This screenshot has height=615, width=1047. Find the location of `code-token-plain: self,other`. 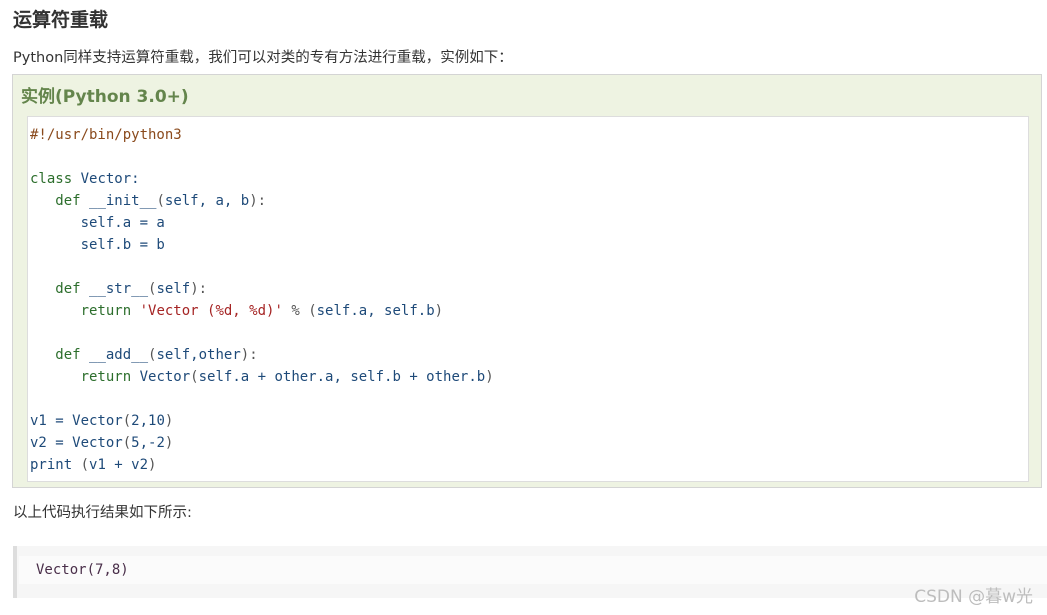

code-token-plain: self,other is located at coordinates (198, 355).